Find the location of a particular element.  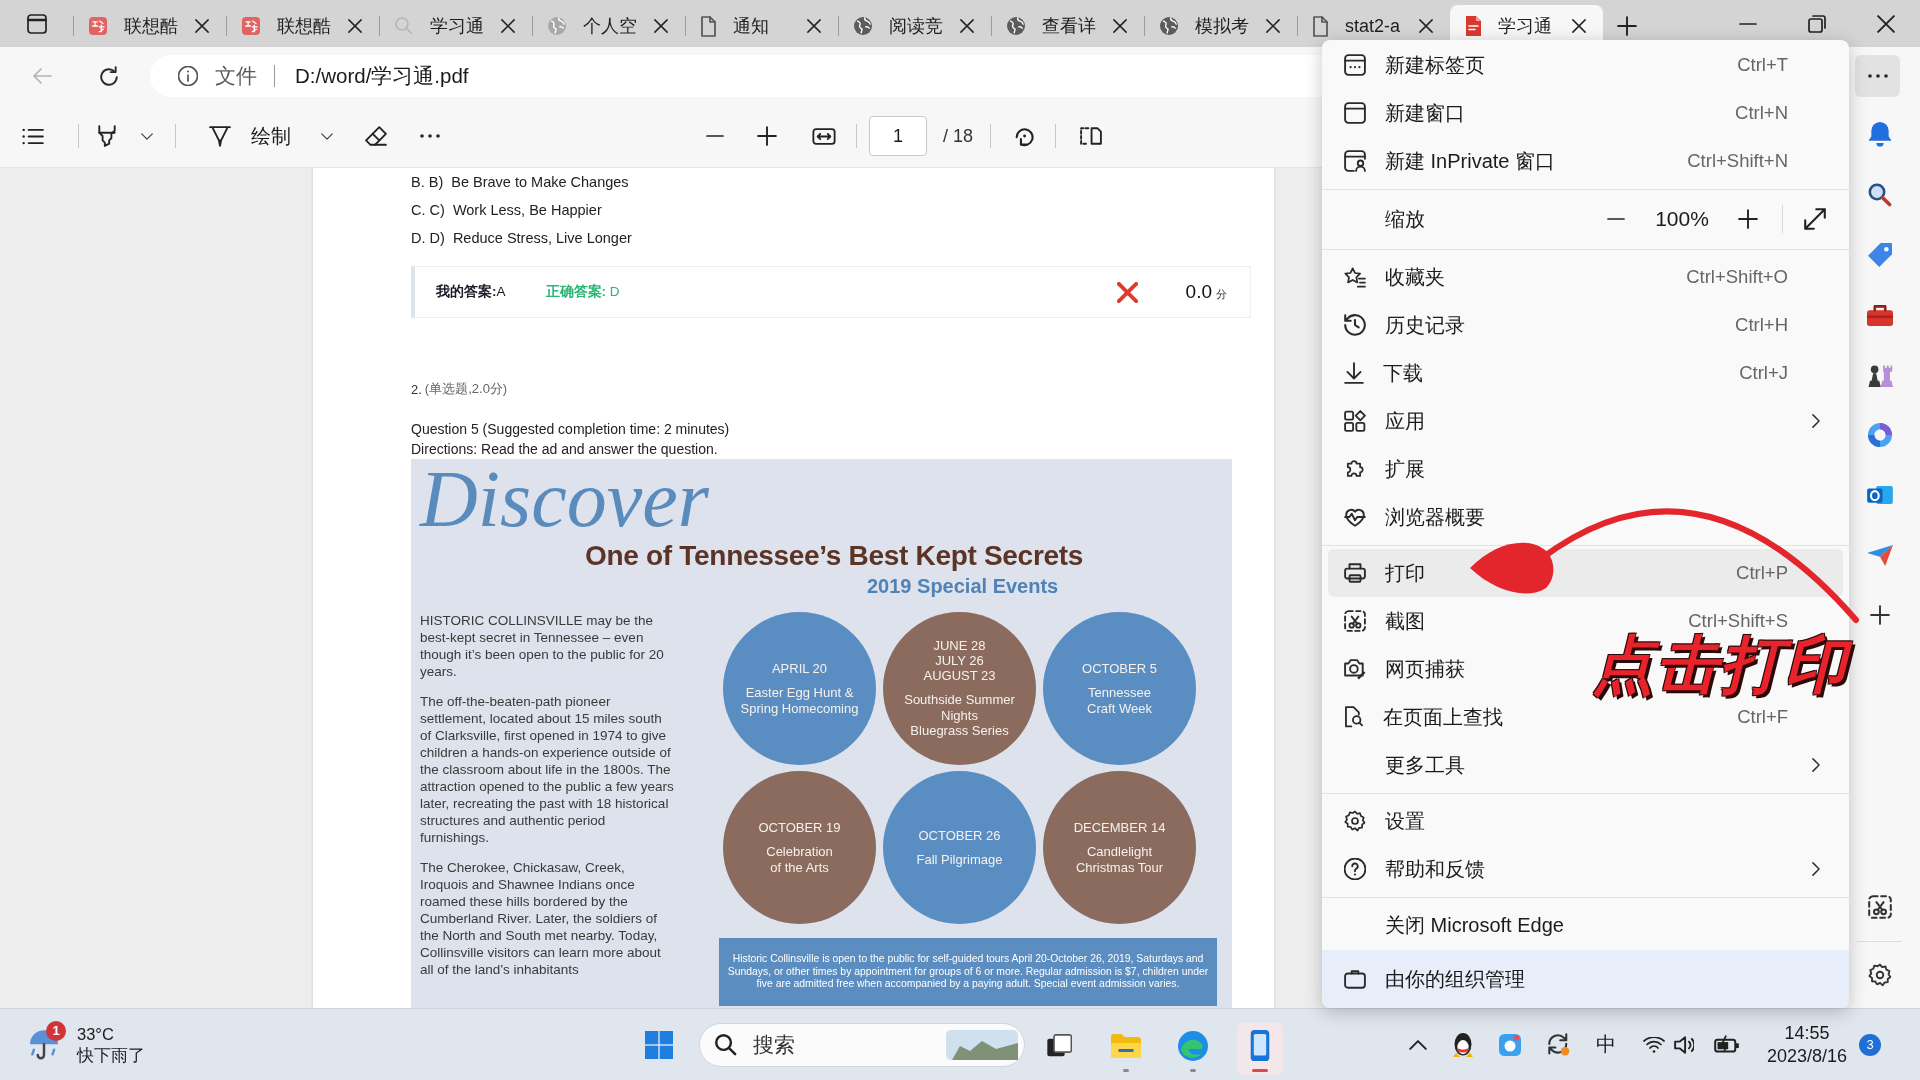

menu-item: 更多工具 is located at coordinates (1425, 765).